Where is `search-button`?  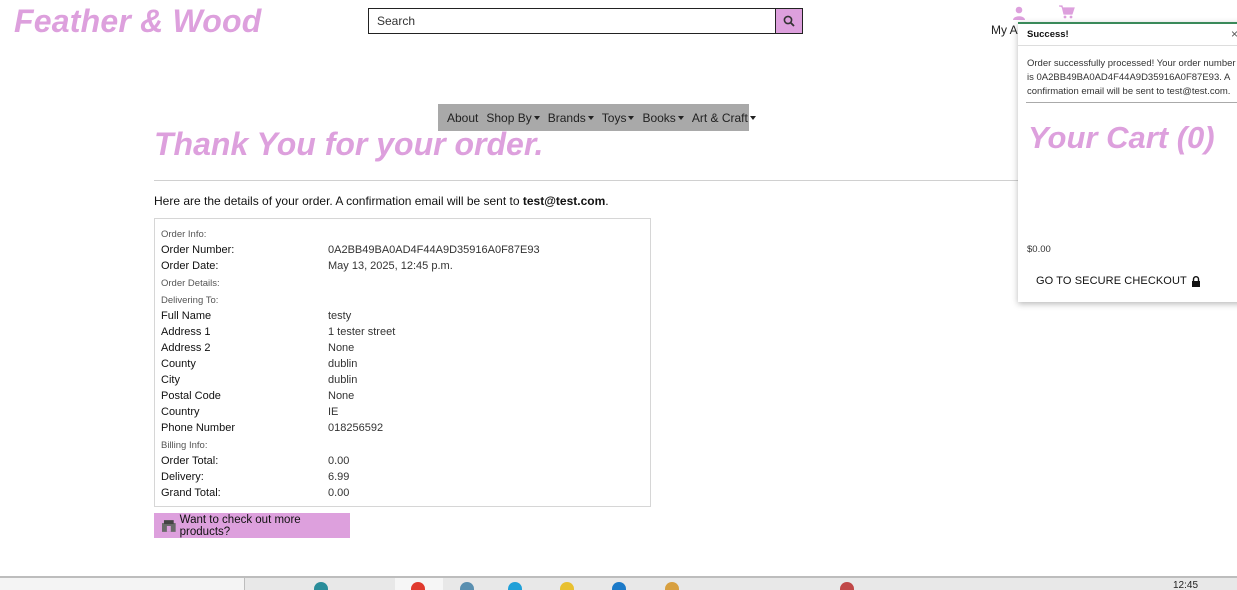 search-button is located at coordinates (789, 21).